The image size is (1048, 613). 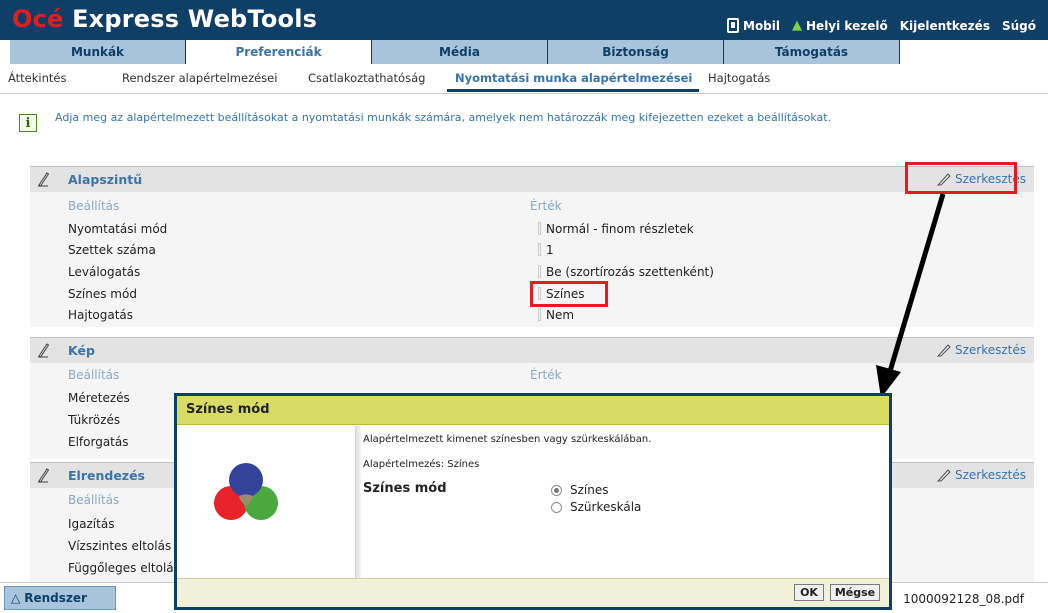 What do you see at coordinates (246, 491) in the screenshot?
I see `color-circles-icon` at bounding box center [246, 491].